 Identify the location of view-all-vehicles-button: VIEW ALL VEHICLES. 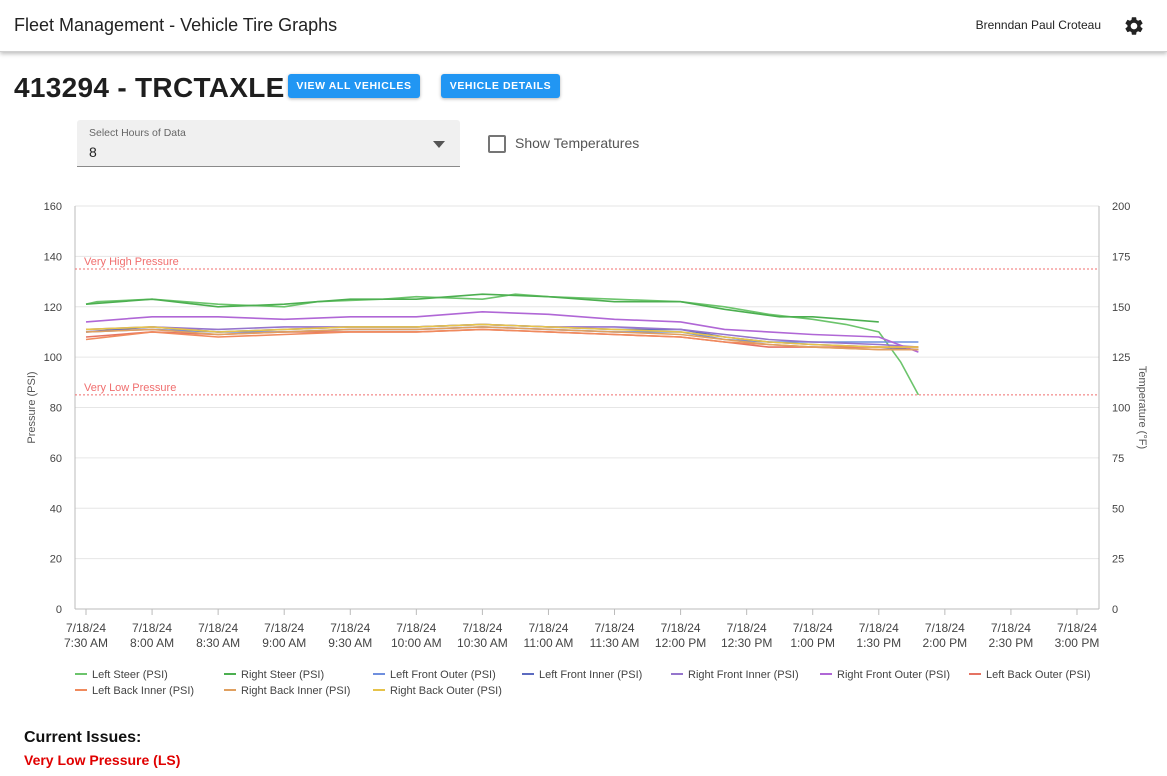
(354, 86).